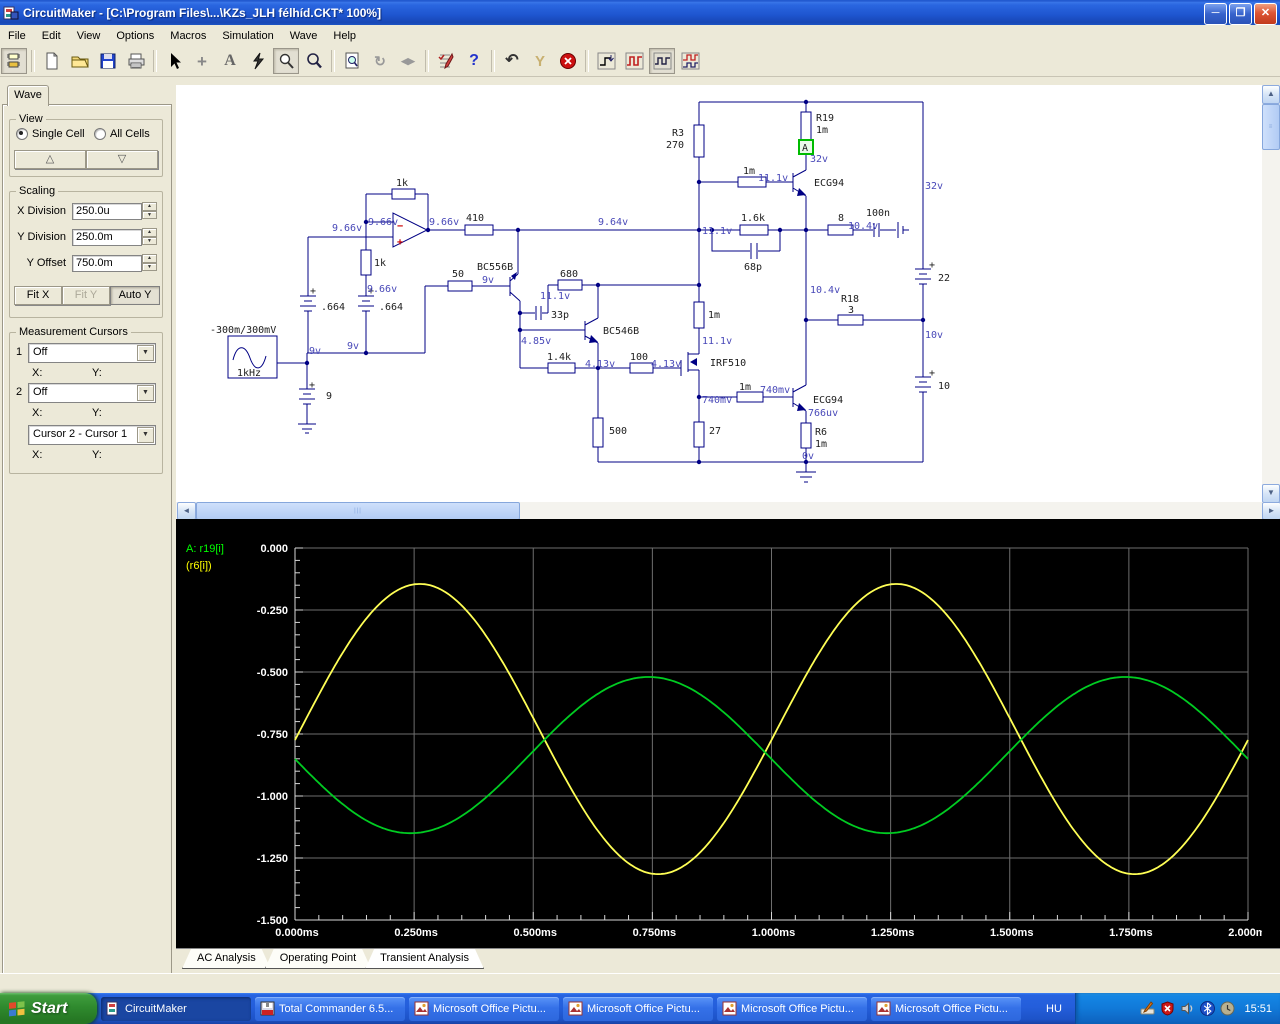  Describe the element at coordinates (188, 36) in the screenshot. I see `menu-macros: Macros` at that location.